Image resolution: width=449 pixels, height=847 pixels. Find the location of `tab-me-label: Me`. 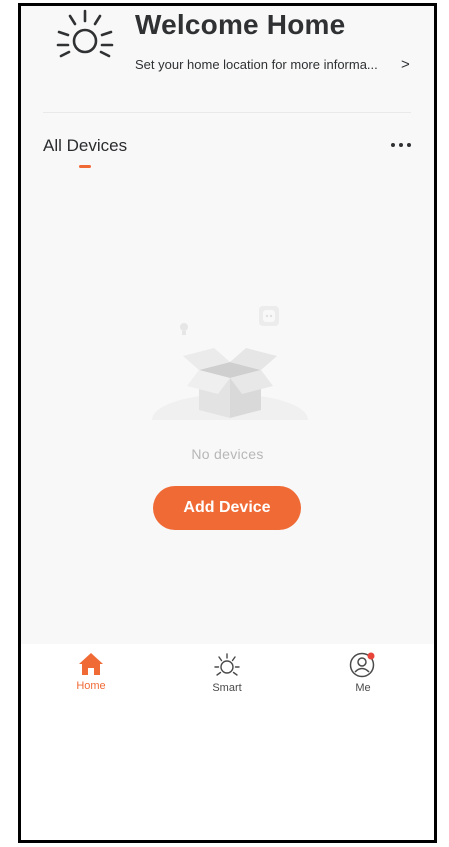

tab-me-label: Me is located at coordinates (363, 688).